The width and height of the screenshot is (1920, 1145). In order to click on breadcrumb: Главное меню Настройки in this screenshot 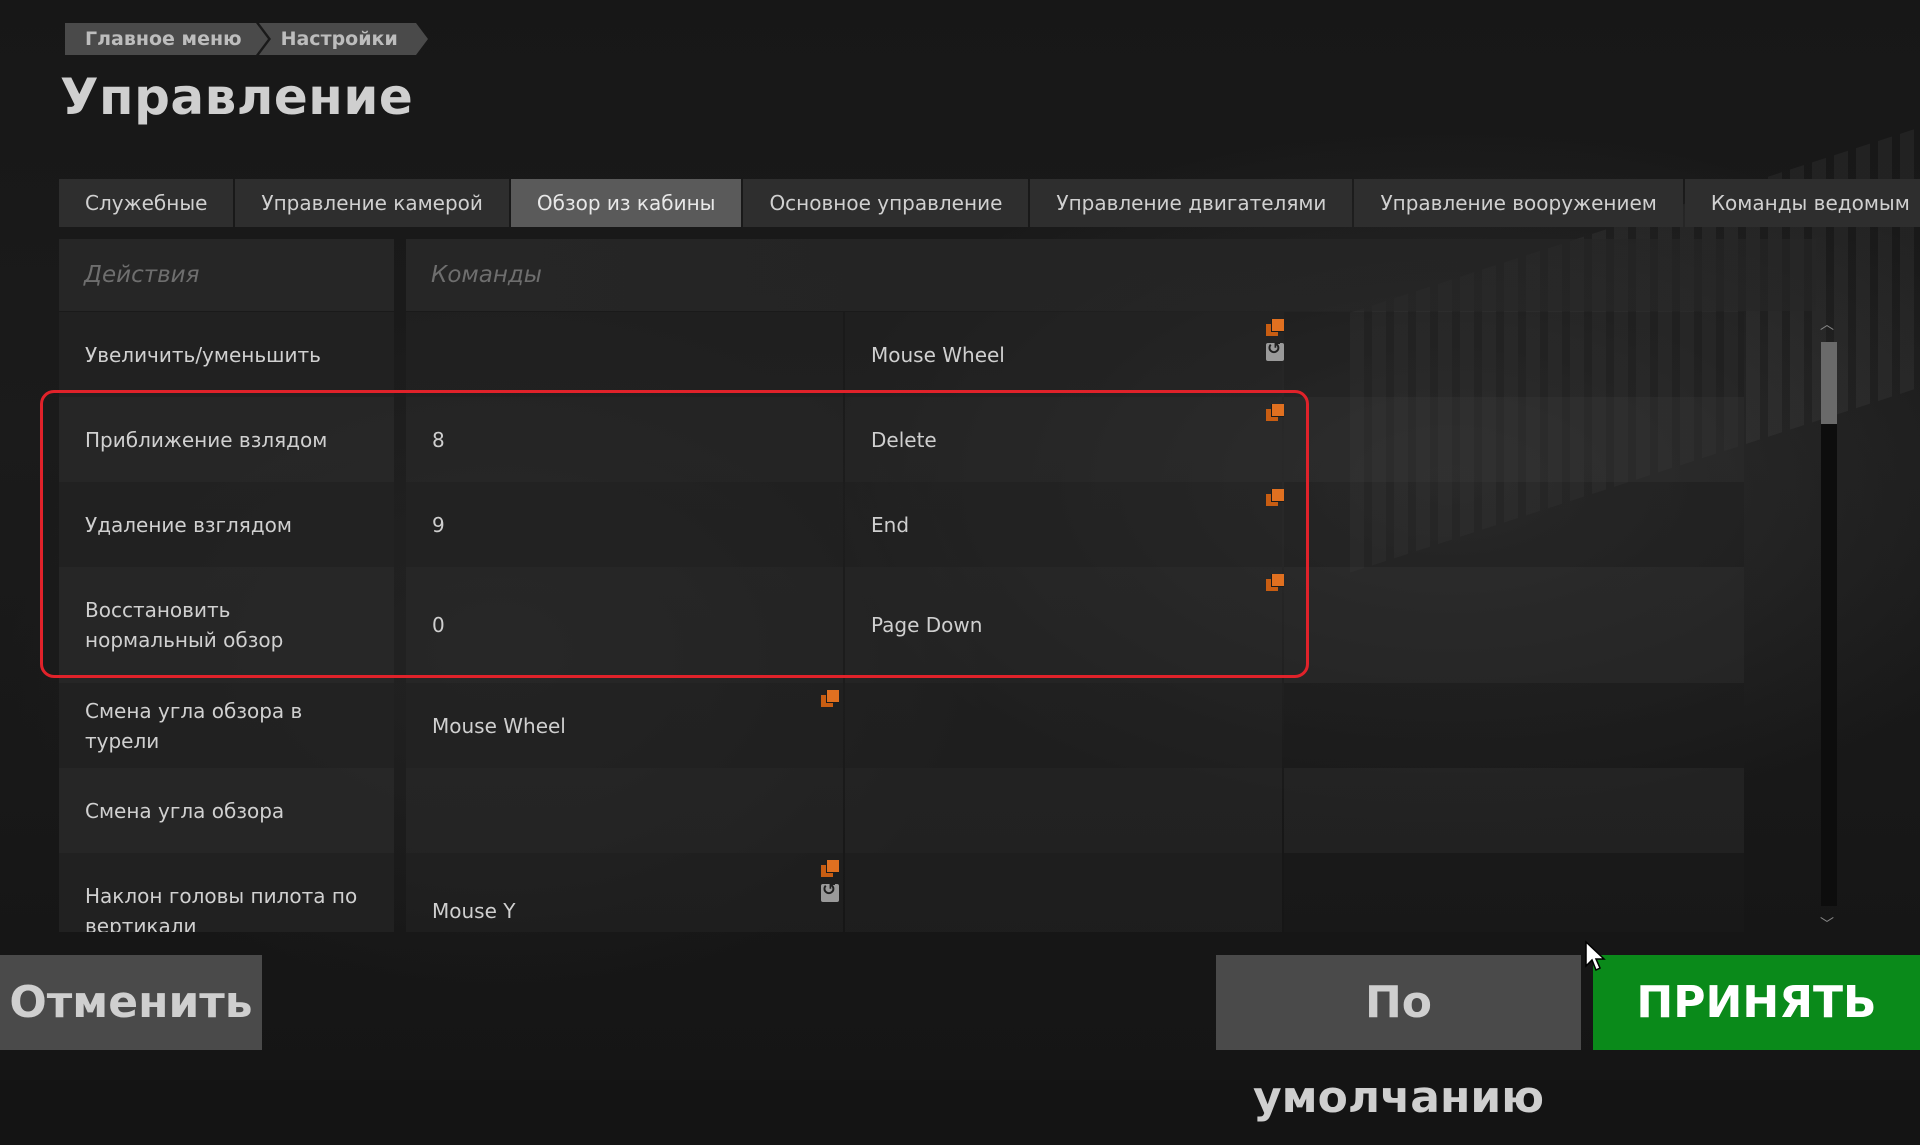, I will do `click(246, 39)`.